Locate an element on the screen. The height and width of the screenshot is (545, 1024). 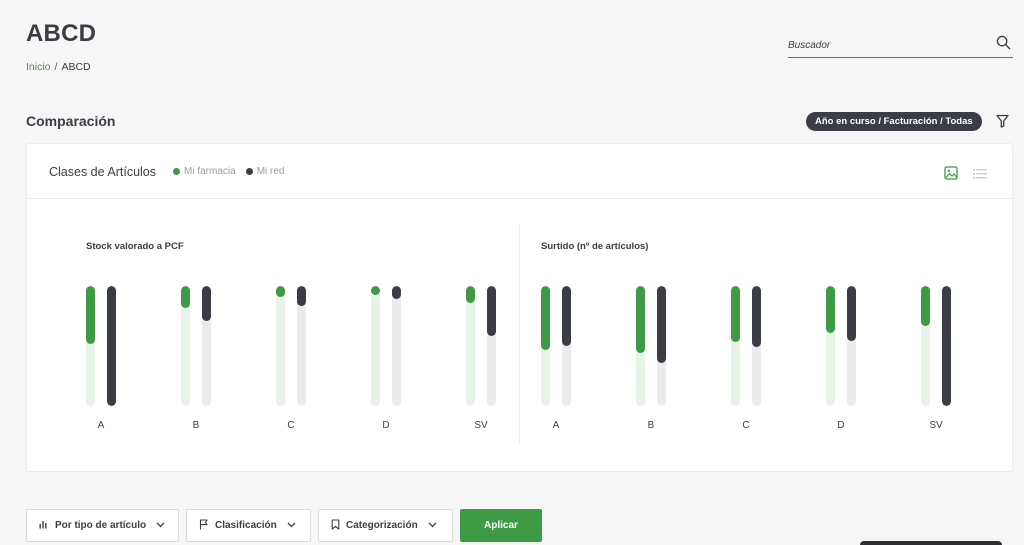
legend-label: Mi red is located at coordinates (270, 171).